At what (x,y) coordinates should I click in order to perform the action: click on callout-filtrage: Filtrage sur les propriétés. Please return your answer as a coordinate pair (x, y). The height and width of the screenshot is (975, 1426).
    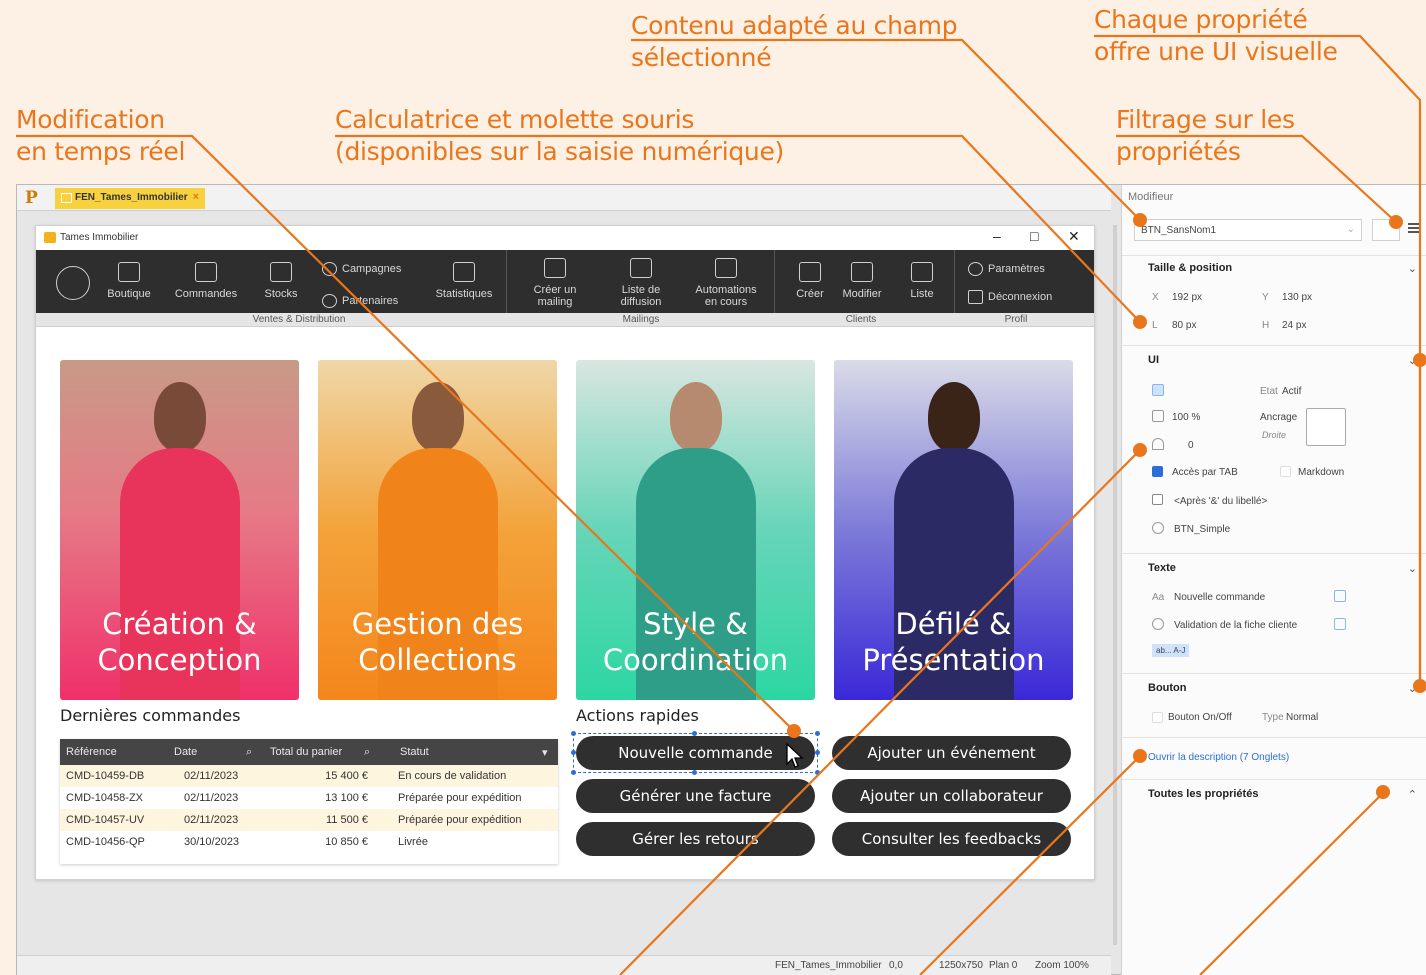
    Looking at the image, I should click on (1205, 135).